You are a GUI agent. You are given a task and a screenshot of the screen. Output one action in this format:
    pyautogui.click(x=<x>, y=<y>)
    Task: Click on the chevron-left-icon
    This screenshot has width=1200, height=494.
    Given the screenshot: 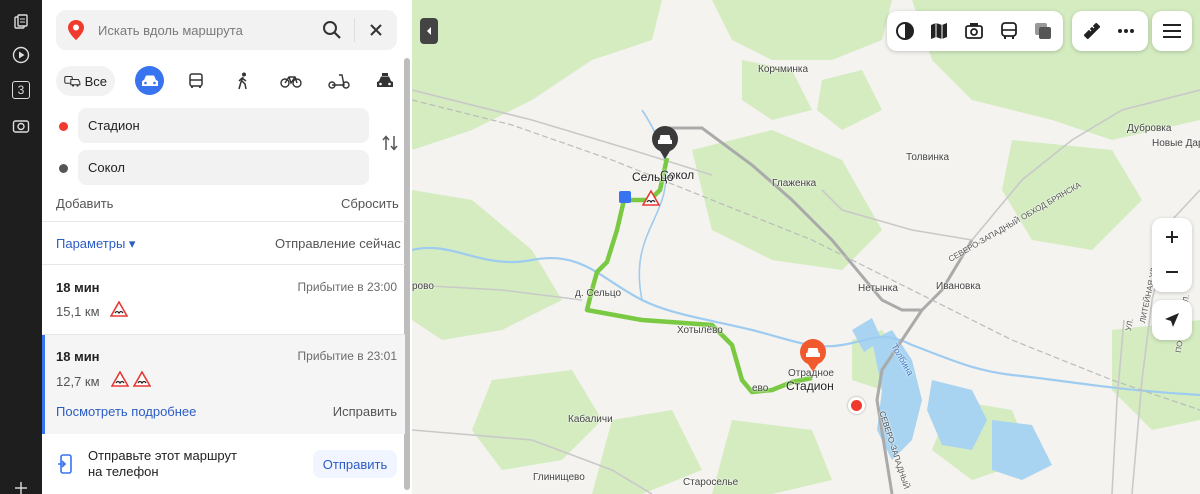 What is the action you would take?
    pyautogui.click(x=429, y=31)
    